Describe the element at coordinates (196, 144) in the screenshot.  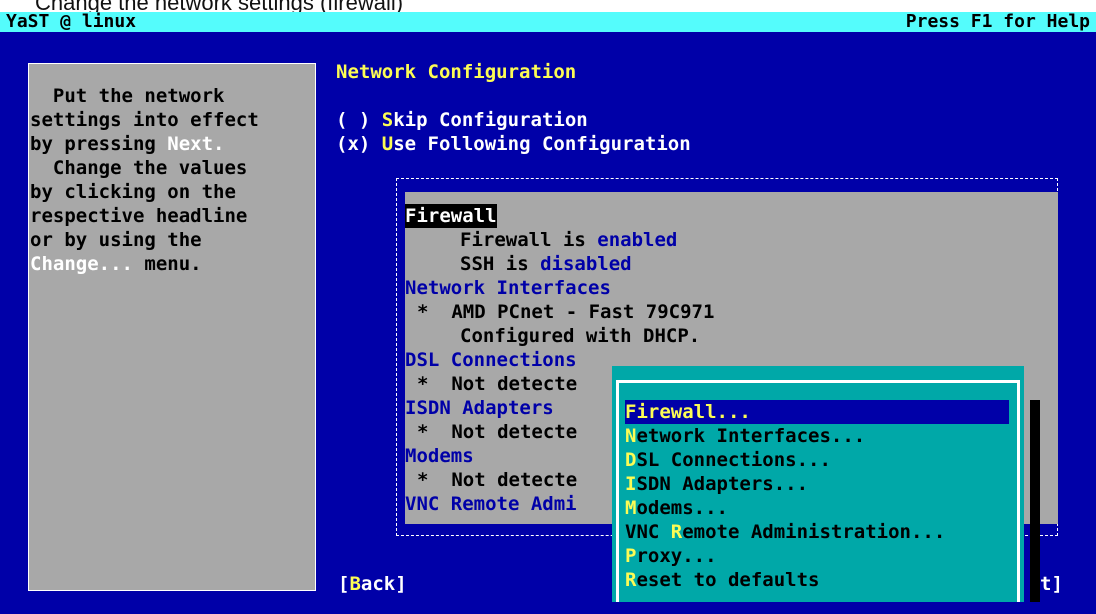
I see `help-next-word: Next.` at that location.